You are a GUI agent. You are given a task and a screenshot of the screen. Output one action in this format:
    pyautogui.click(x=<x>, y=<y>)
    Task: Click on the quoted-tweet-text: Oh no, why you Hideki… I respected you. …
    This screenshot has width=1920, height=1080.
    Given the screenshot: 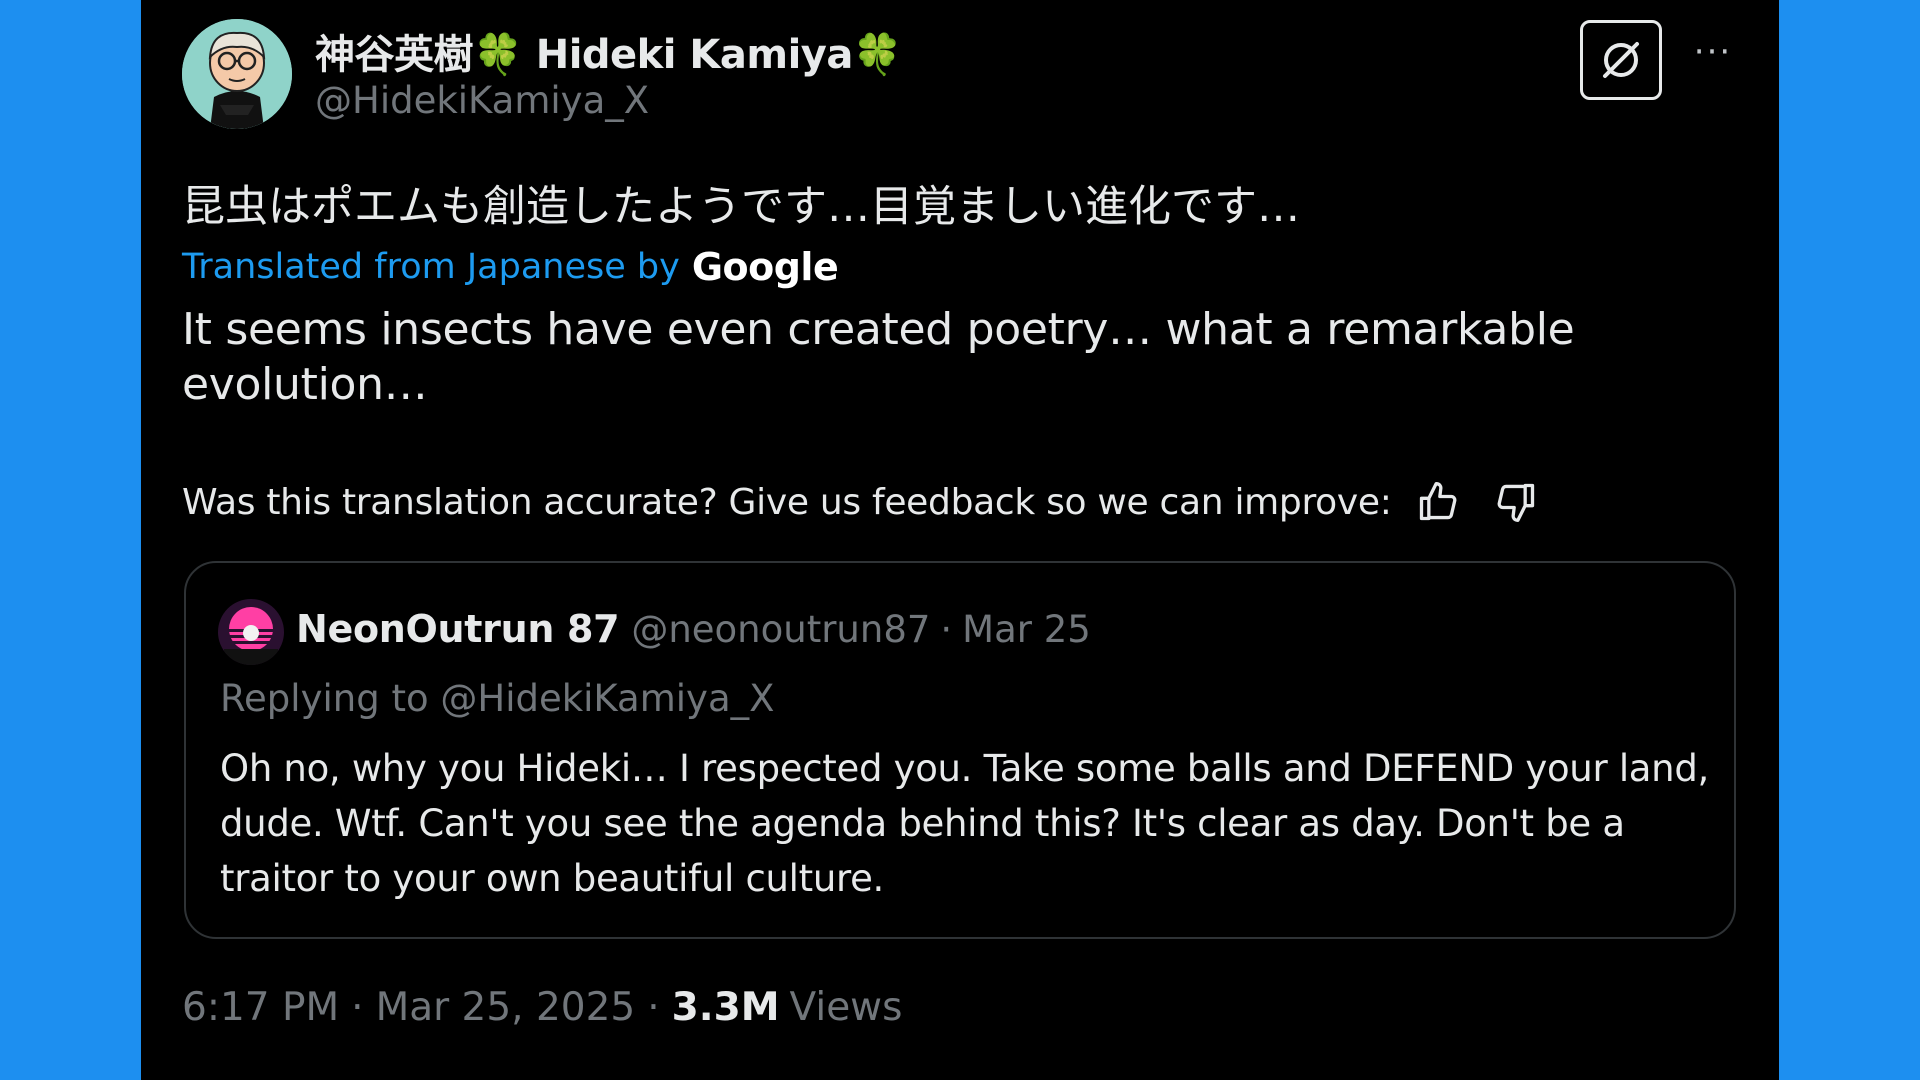 What is the action you would take?
    pyautogui.click(x=964, y=823)
    